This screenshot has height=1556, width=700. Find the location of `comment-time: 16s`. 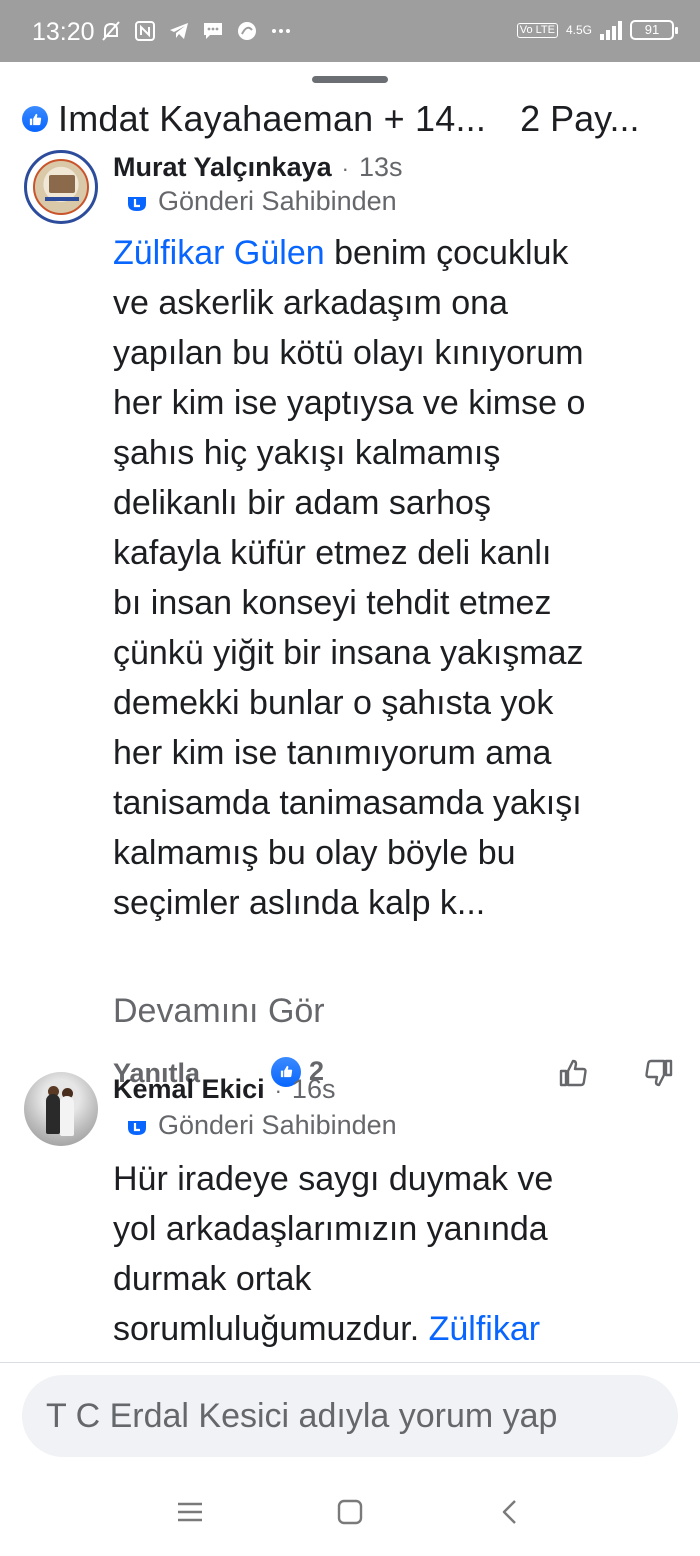

comment-time: 16s is located at coordinates (313, 1089).